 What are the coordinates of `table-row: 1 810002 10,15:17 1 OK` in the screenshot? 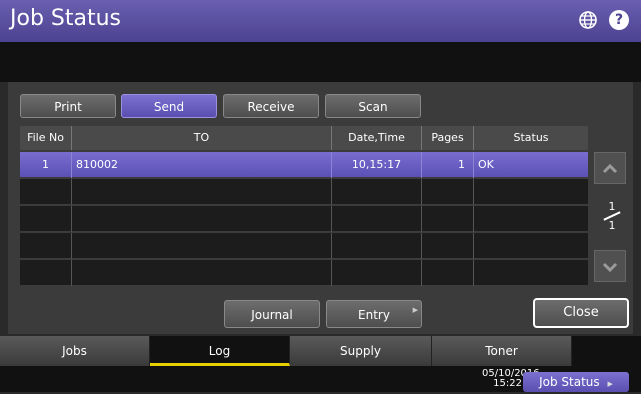 It's located at (304, 165).